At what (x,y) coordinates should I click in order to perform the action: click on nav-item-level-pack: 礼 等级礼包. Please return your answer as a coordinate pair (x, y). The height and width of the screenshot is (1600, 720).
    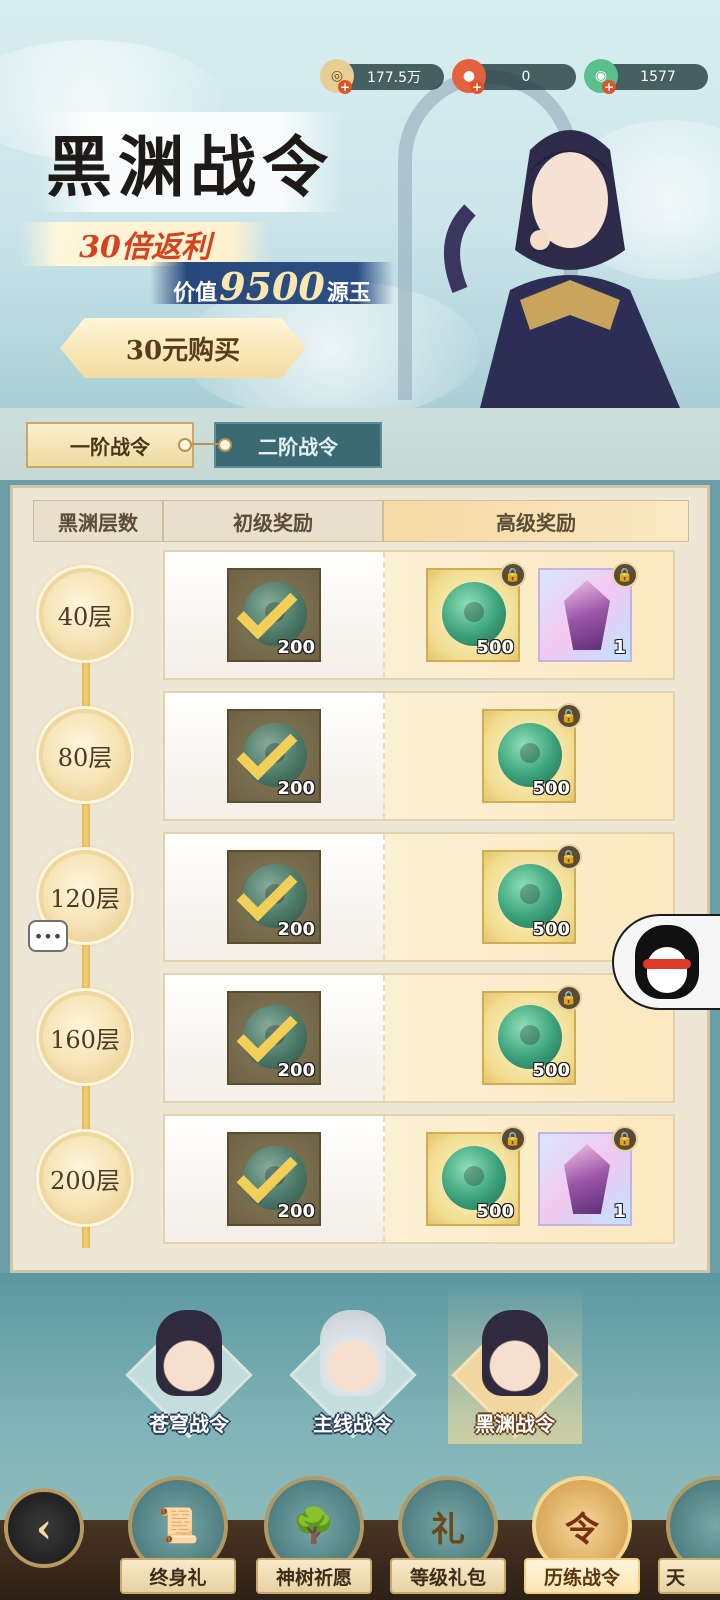
    Looking at the image, I should click on (448, 1538).